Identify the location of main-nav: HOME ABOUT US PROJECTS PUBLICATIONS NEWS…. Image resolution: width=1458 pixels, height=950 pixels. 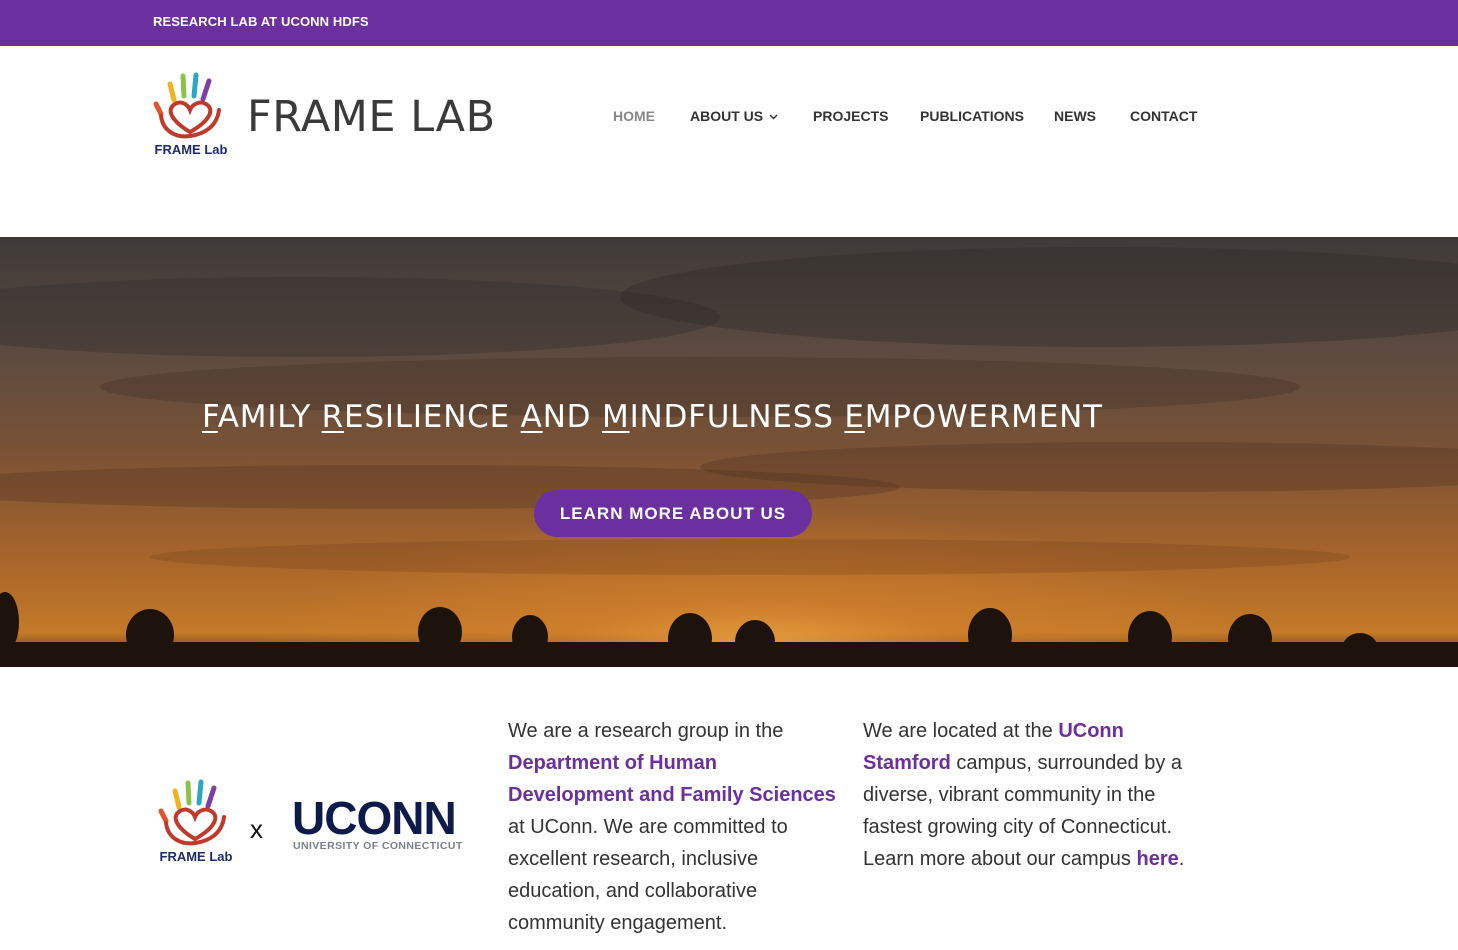
(729, 118).